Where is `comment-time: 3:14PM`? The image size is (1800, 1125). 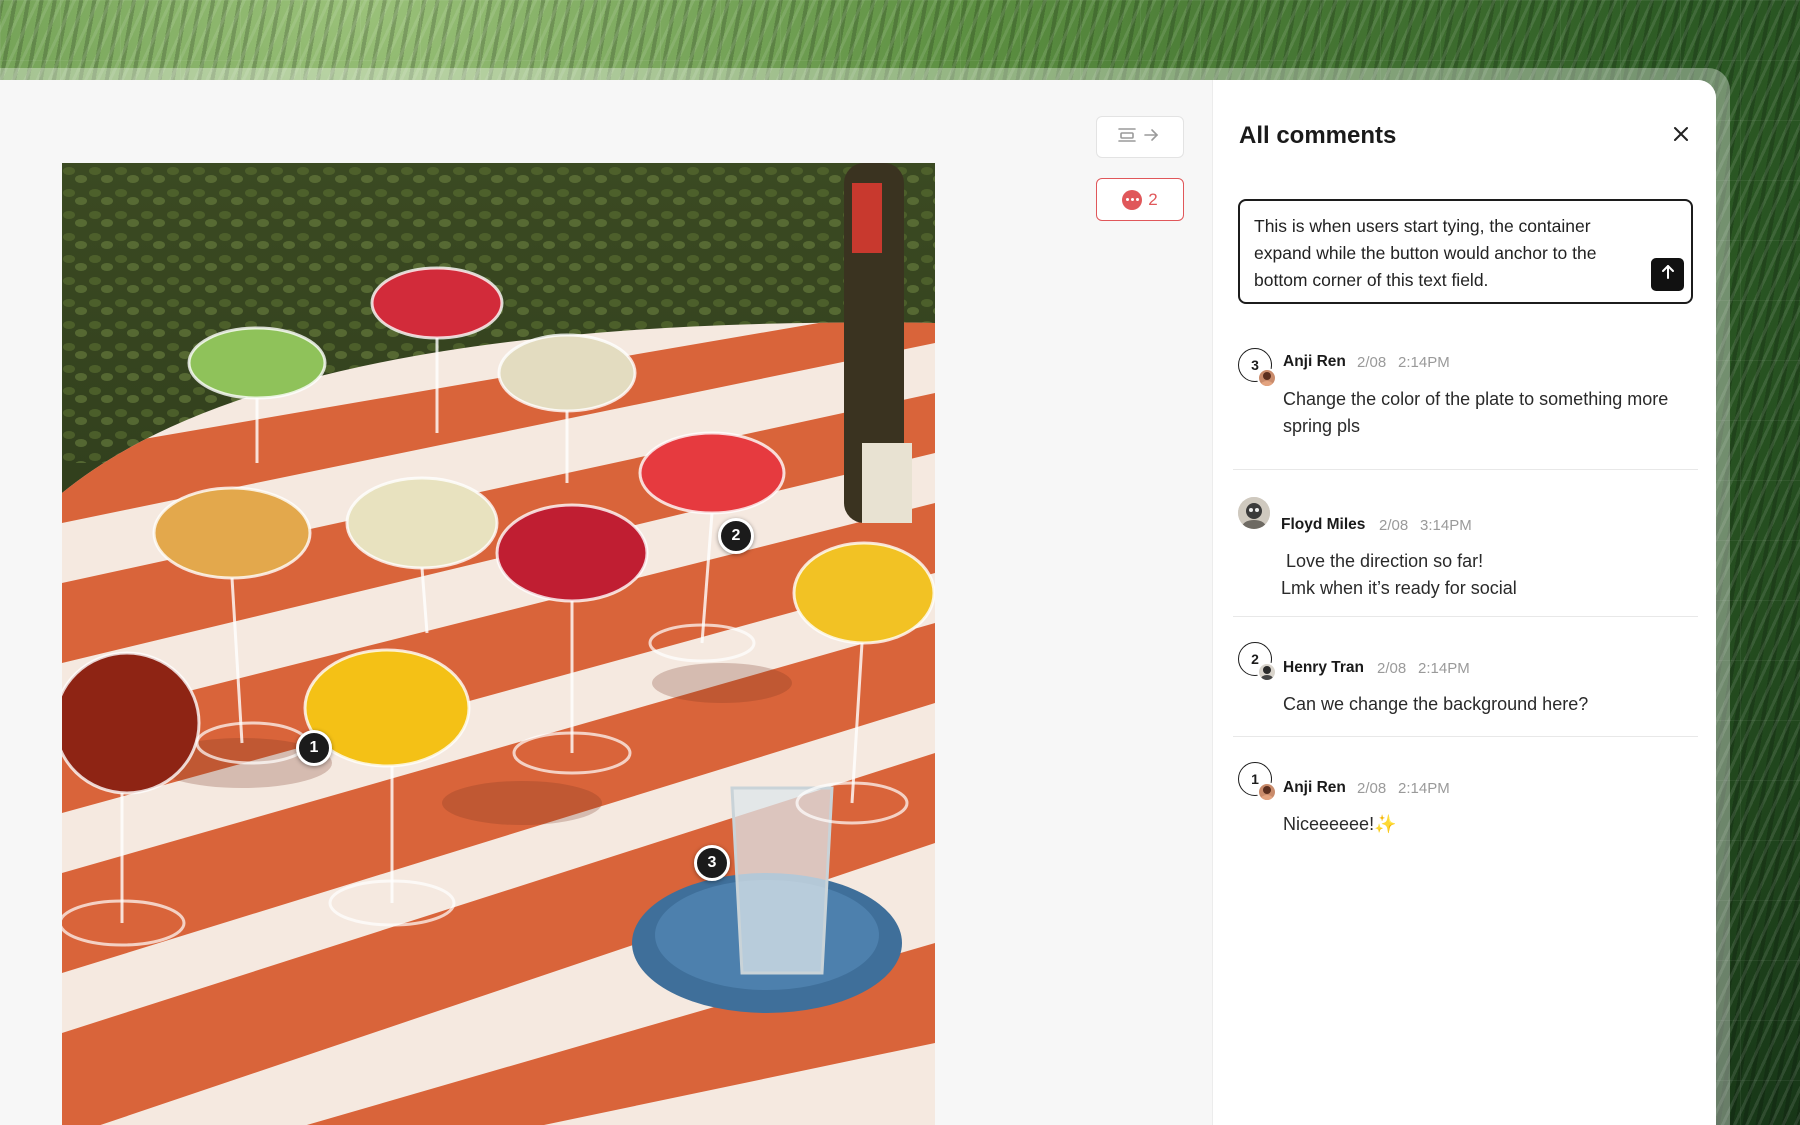 comment-time: 3:14PM is located at coordinates (1446, 525).